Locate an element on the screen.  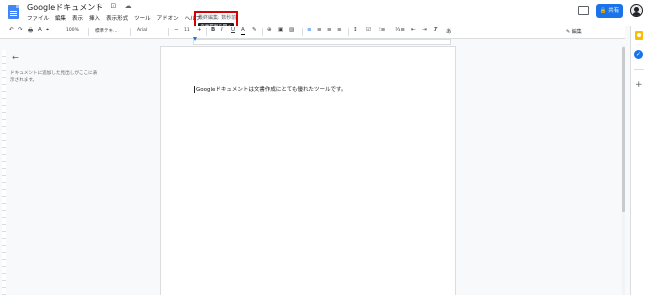
avatar is located at coordinates (636, 10).